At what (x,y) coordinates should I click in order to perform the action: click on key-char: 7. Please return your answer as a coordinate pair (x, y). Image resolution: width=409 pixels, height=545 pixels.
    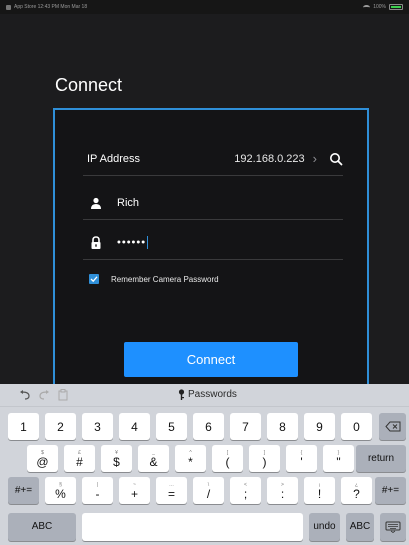
    Looking at the image, I should click on (245, 426).